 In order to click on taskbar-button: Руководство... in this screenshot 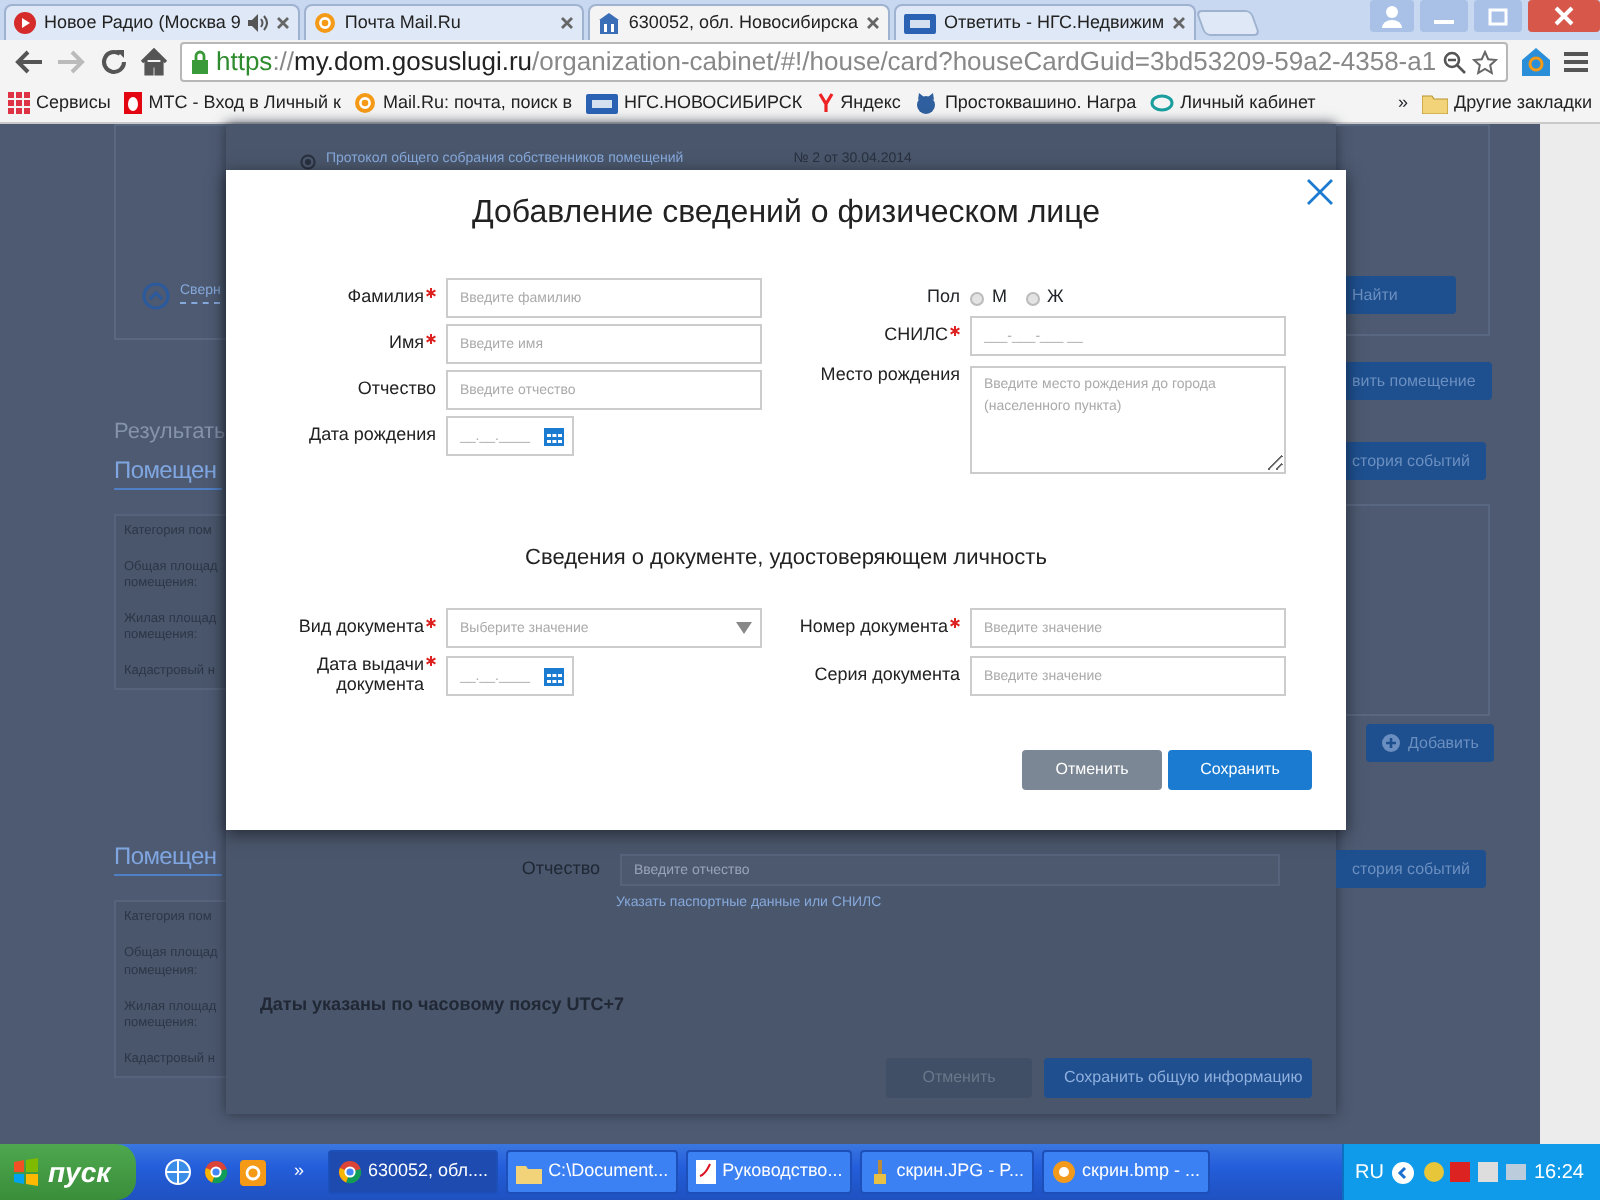, I will do `click(769, 1172)`.